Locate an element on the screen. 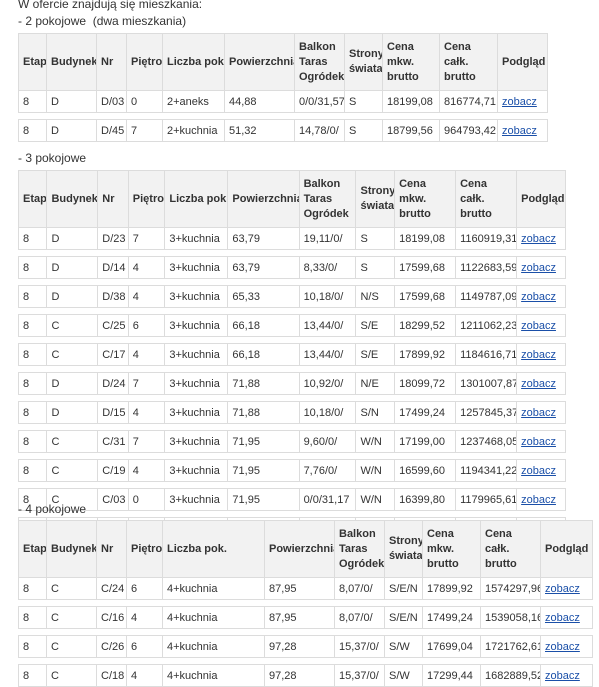 Image resolution: width=599 pixels, height=687 pixels. cell-powierzchnia: 66,18 is located at coordinates (263, 354).